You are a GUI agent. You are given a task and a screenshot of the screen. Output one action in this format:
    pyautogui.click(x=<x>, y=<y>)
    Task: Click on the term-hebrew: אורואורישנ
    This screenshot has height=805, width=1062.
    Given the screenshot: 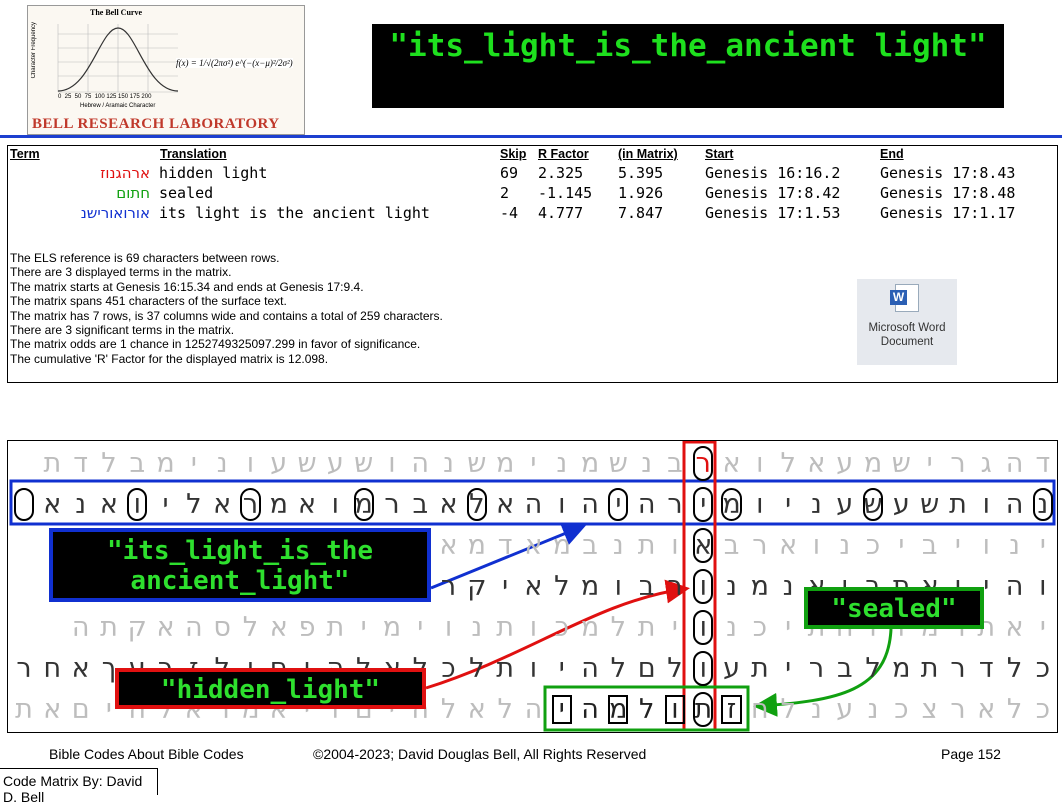 What is the action you would take?
    pyautogui.click(x=115, y=213)
    